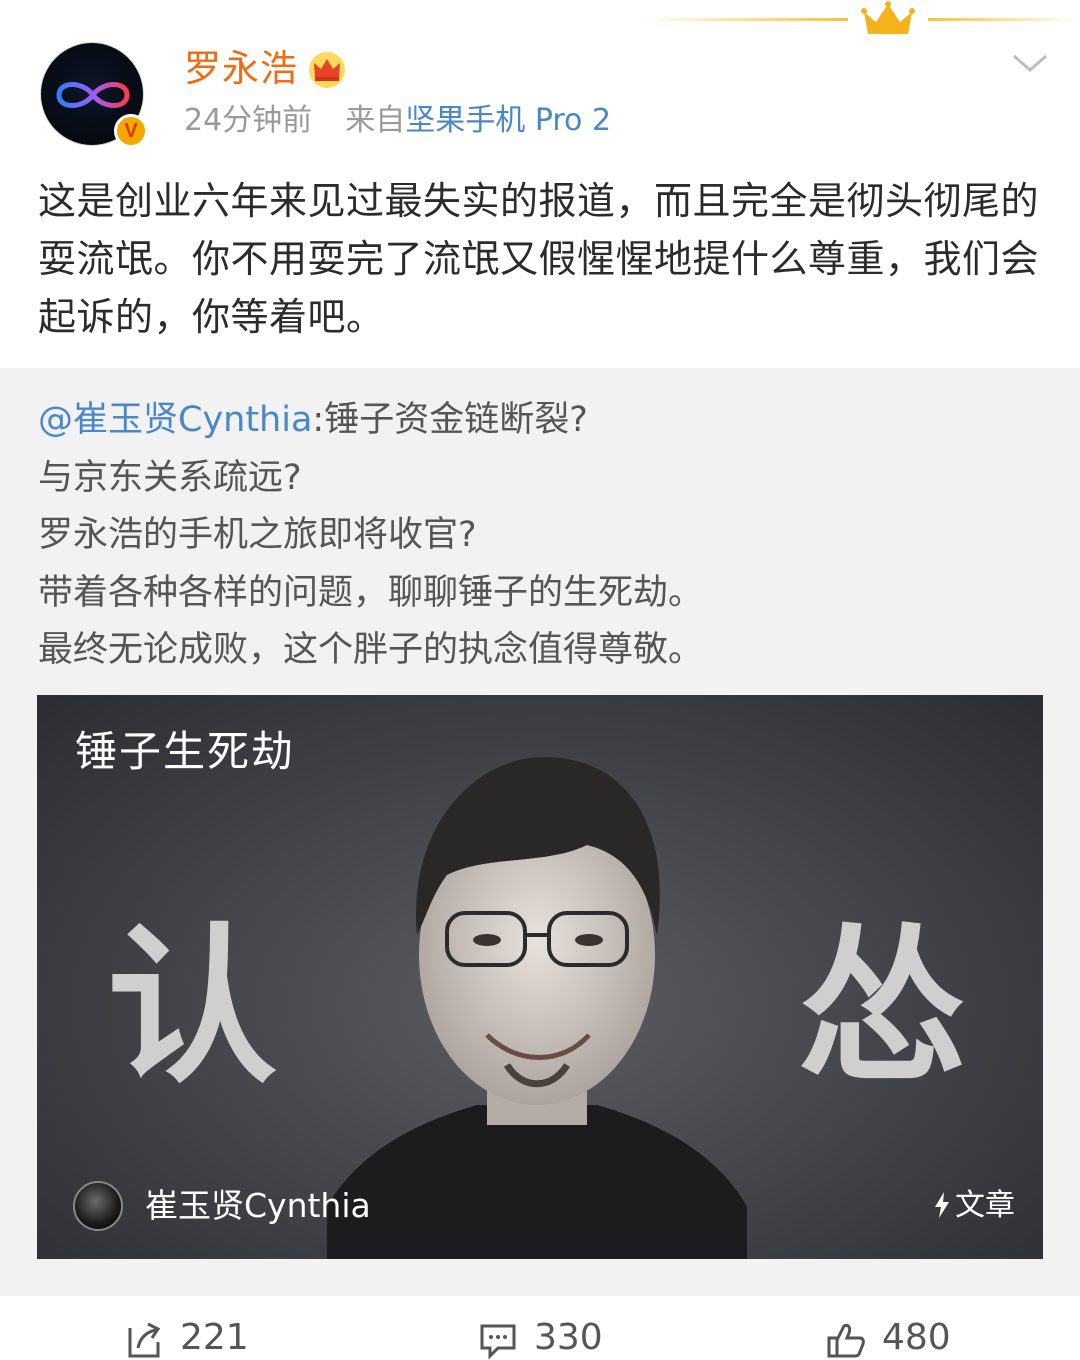 The image size is (1080, 1360). I want to click on top-decoration, so click(859, 17).